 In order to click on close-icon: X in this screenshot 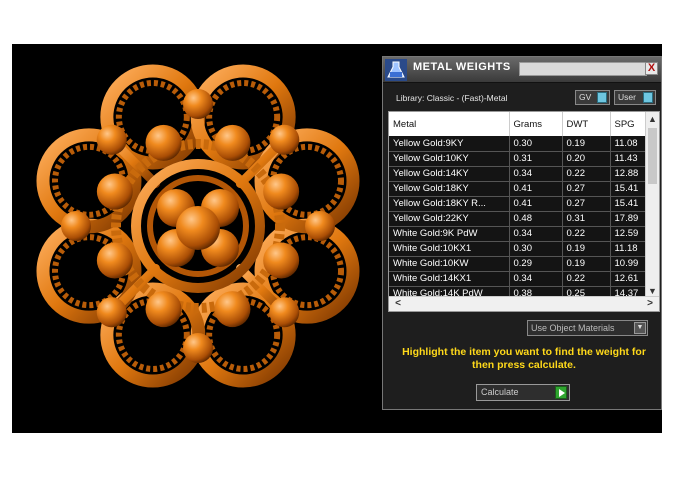, I will do `click(651, 68)`.